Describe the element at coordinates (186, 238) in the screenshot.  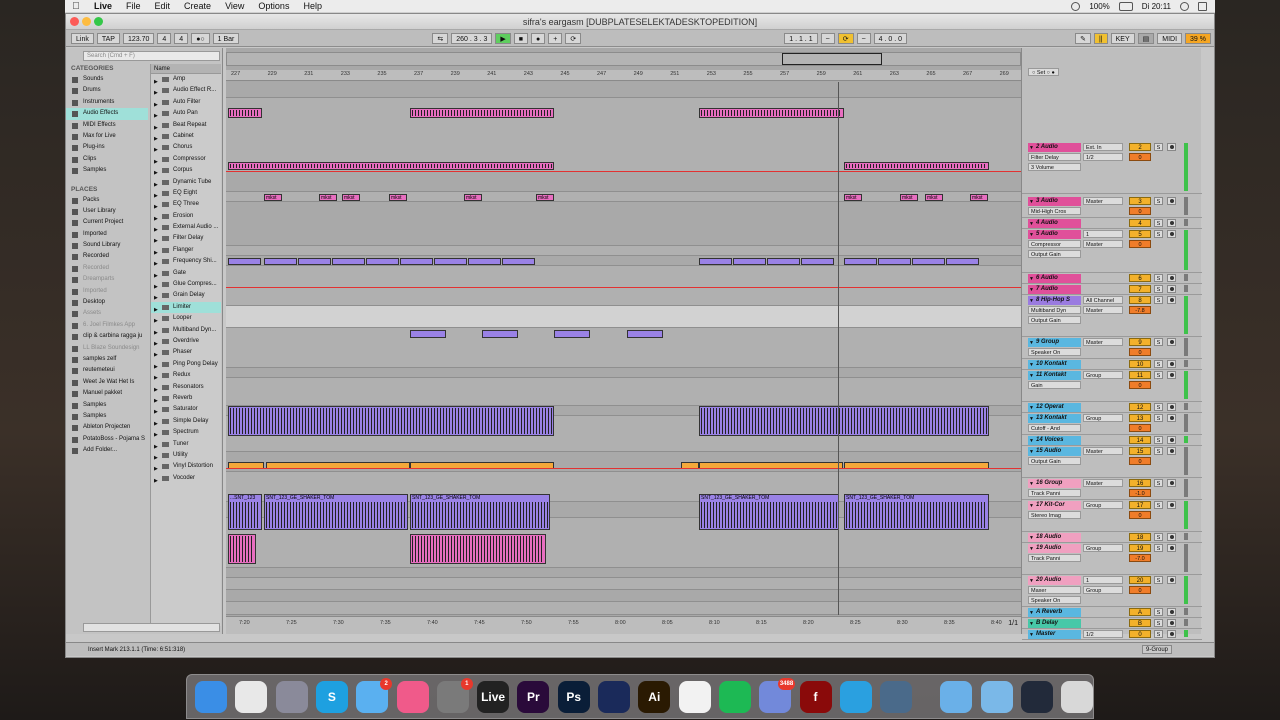
I see `device-list-item: ▶ Filter Delay` at that location.